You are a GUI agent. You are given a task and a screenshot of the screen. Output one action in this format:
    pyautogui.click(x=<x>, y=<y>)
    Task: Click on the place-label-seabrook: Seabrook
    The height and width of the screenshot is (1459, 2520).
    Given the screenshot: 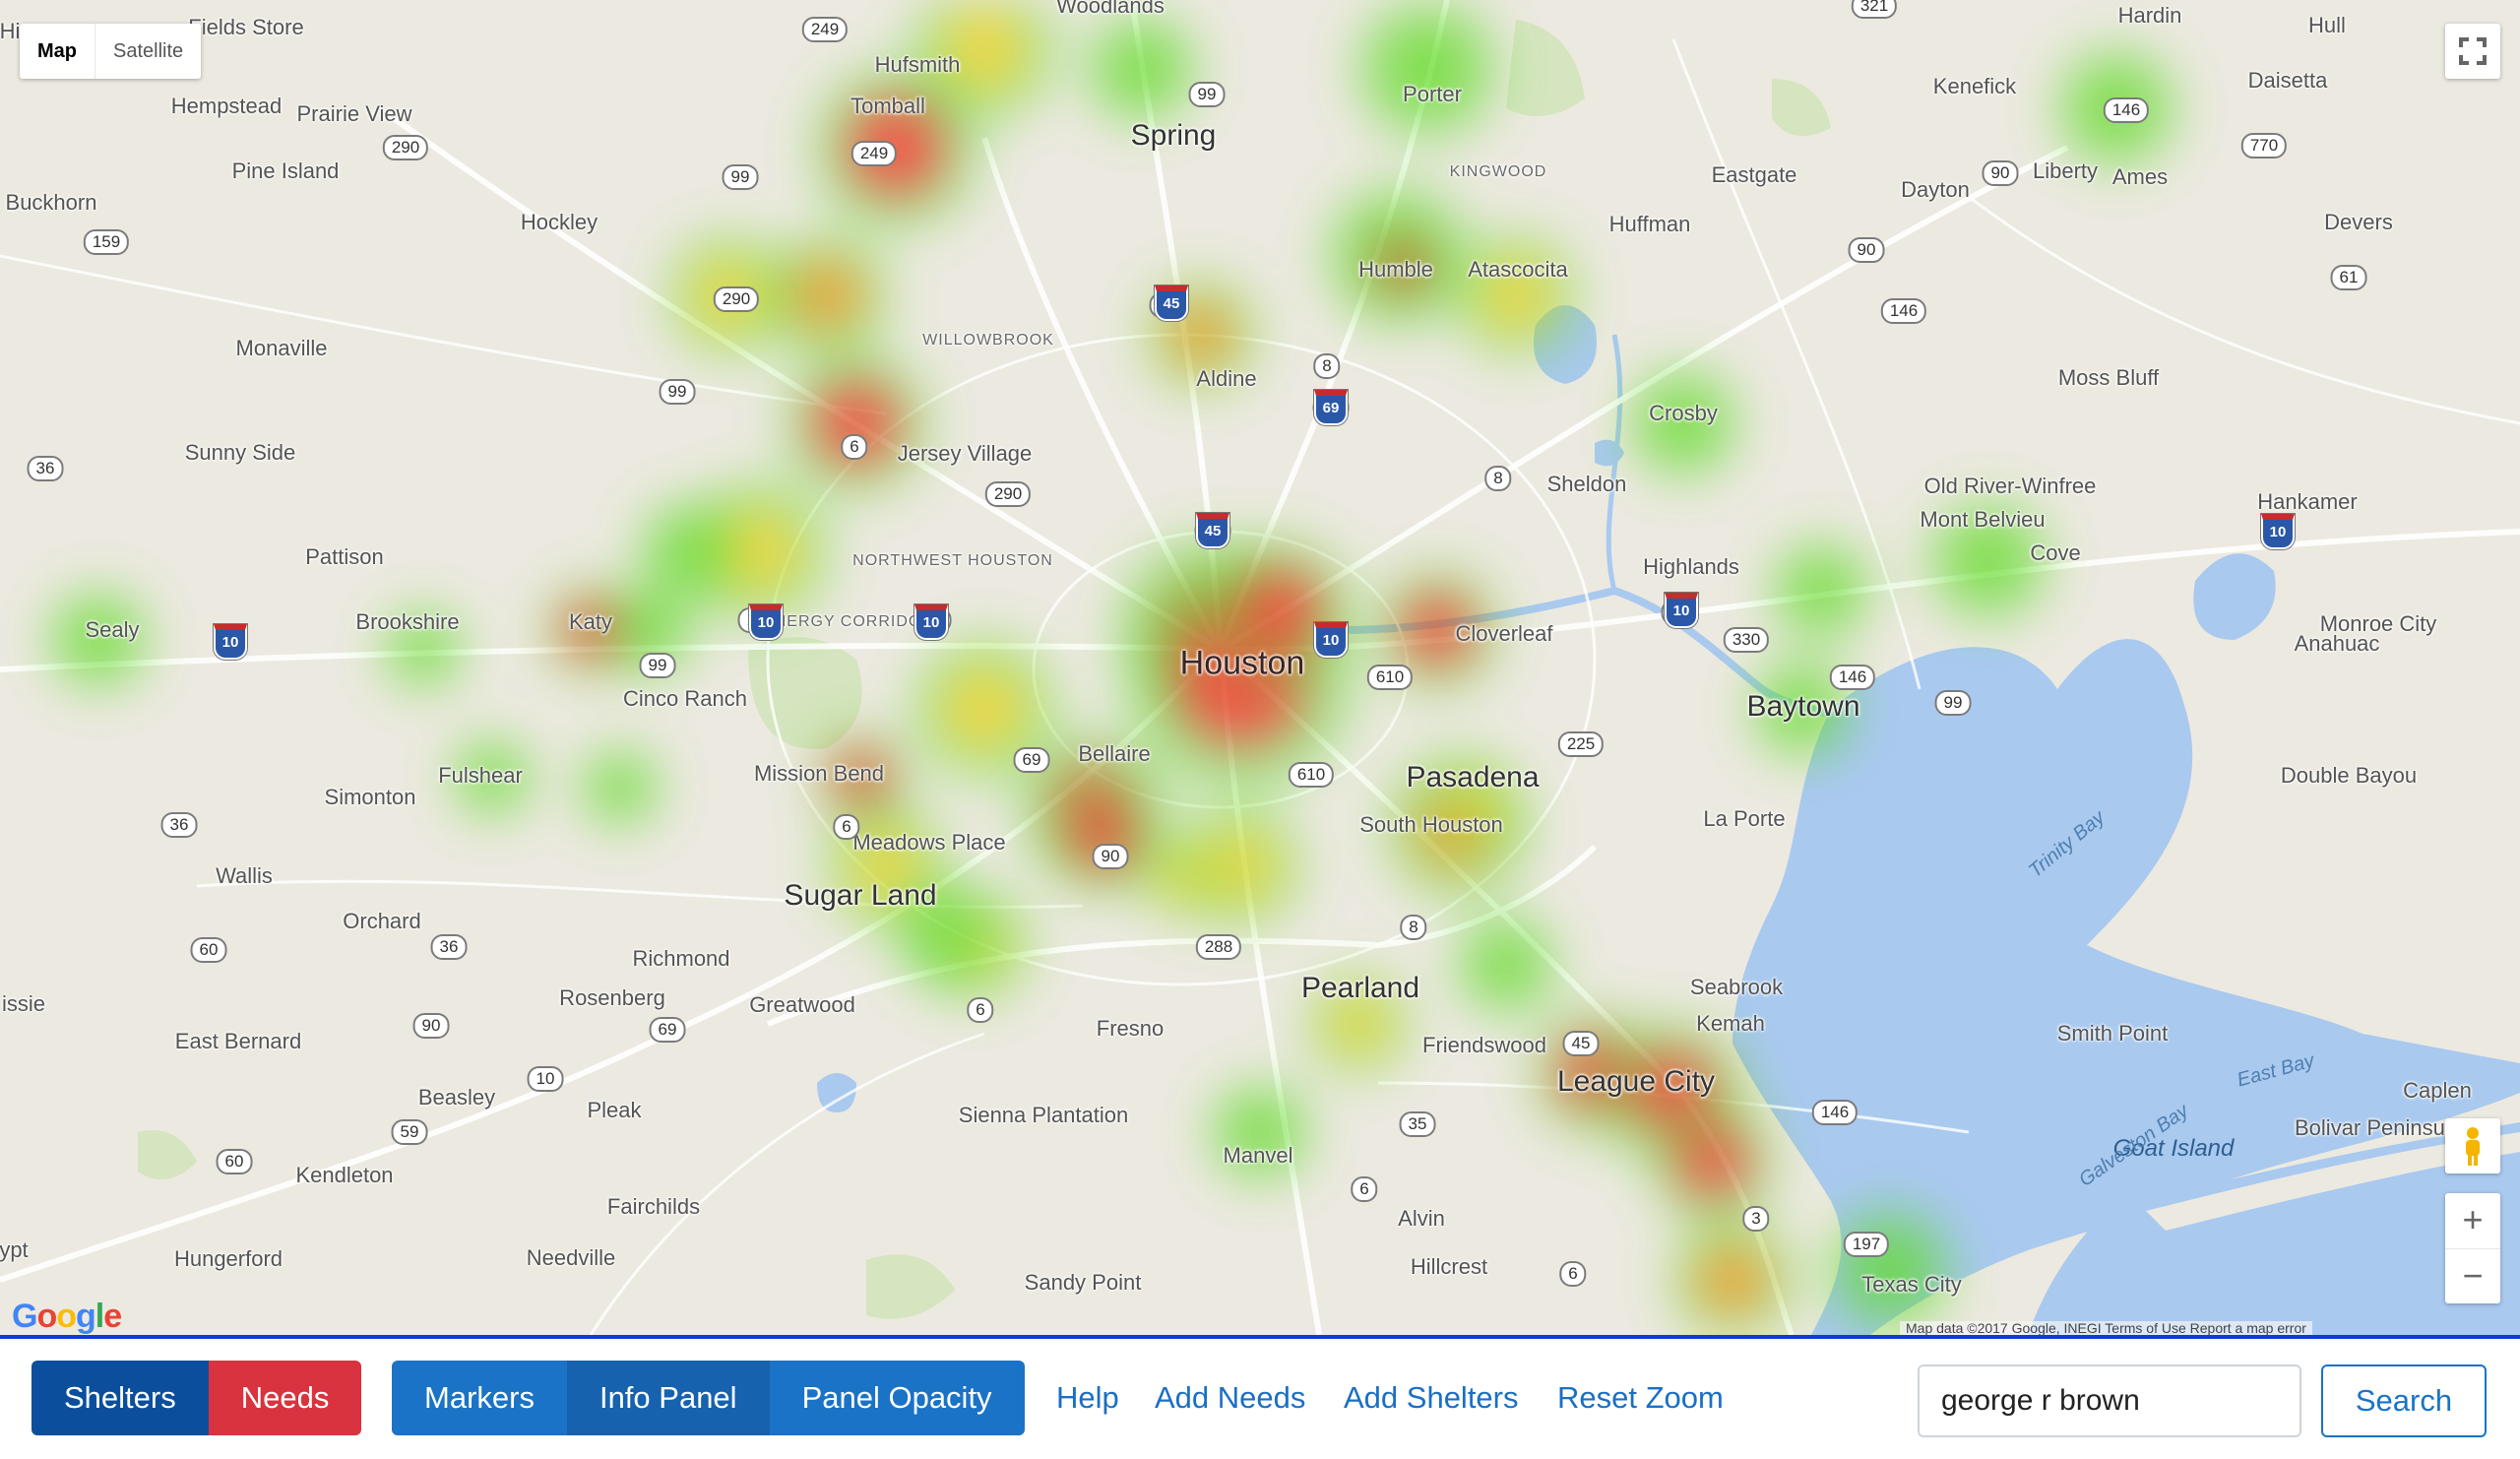 What is the action you would take?
    pyautogui.click(x=1736, y=987)
    